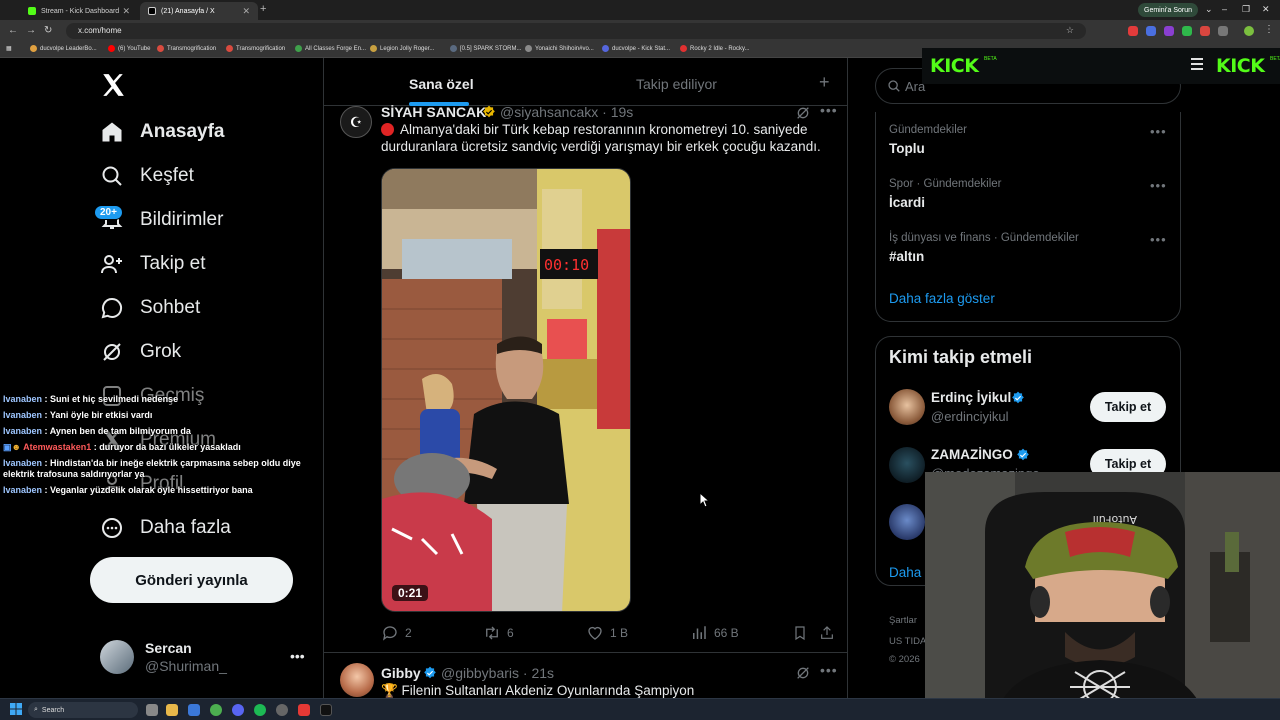 The height and width of the screenshot is (720, 1280). What do you see at coordinates (830, 633) in the screenshot?
I see `share-button` at bounding box center [830, 633].